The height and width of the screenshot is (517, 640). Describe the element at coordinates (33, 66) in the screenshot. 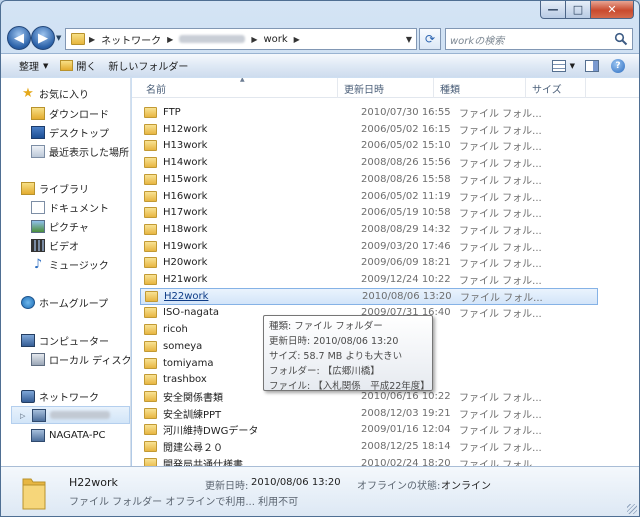

I see `organize-button: 整理 ▼` at that location.